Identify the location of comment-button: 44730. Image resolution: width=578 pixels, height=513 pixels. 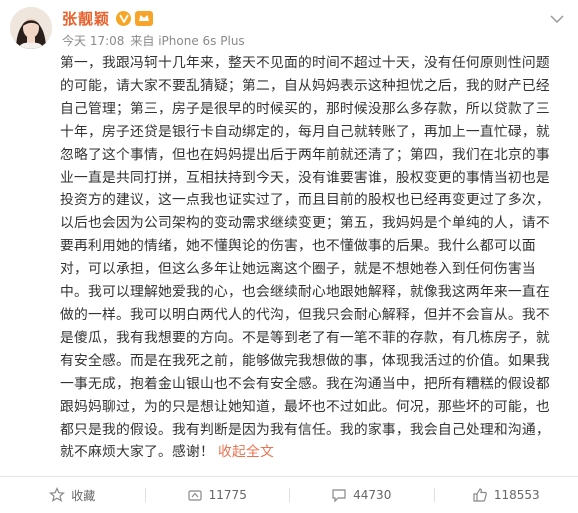
(361, 495).